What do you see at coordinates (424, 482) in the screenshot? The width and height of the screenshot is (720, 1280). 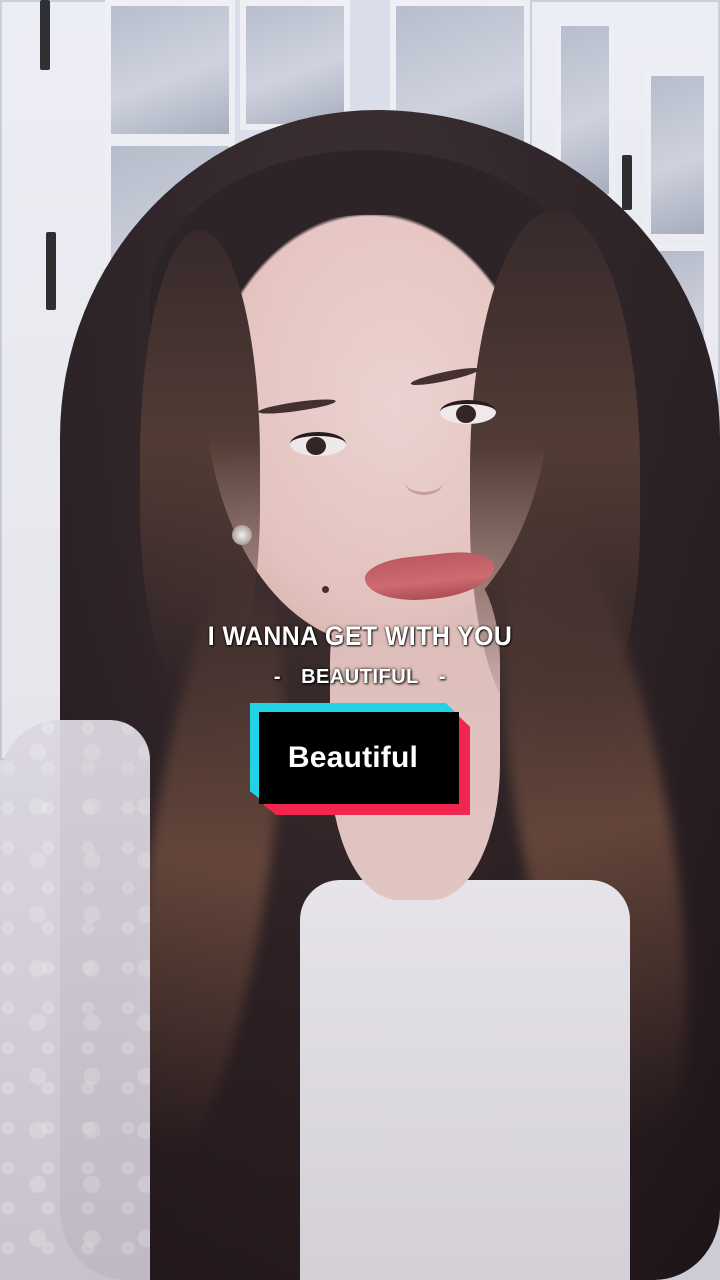 I see `nose` at bounding box center [424, 482].